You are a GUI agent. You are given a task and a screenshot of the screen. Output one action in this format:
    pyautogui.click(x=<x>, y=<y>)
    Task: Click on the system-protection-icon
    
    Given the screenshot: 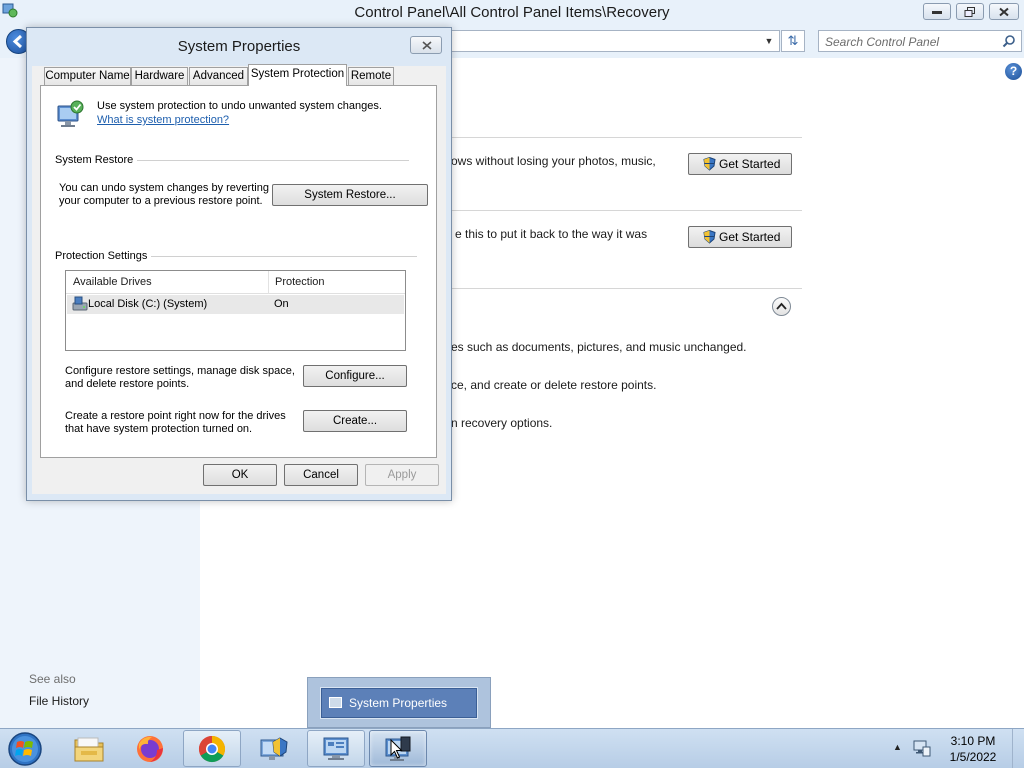 What is the action you would take?
    pyautogui.click(x=70, y=113)
    